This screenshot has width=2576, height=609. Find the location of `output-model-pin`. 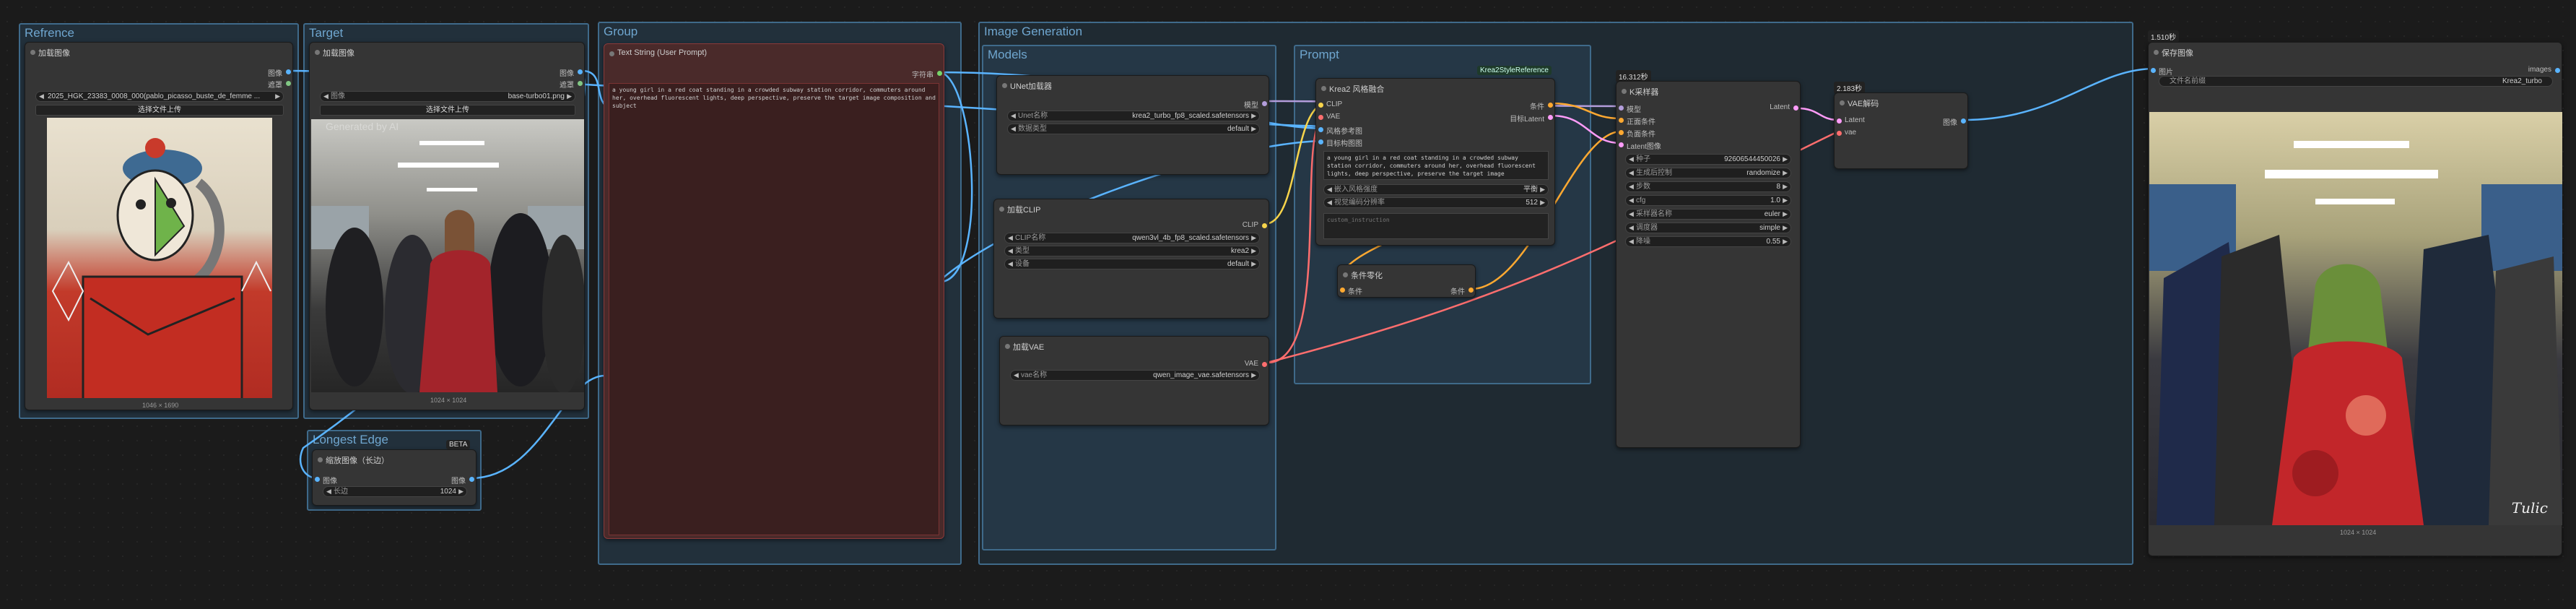

output-model-pin is located at coordinates (1264, 103).